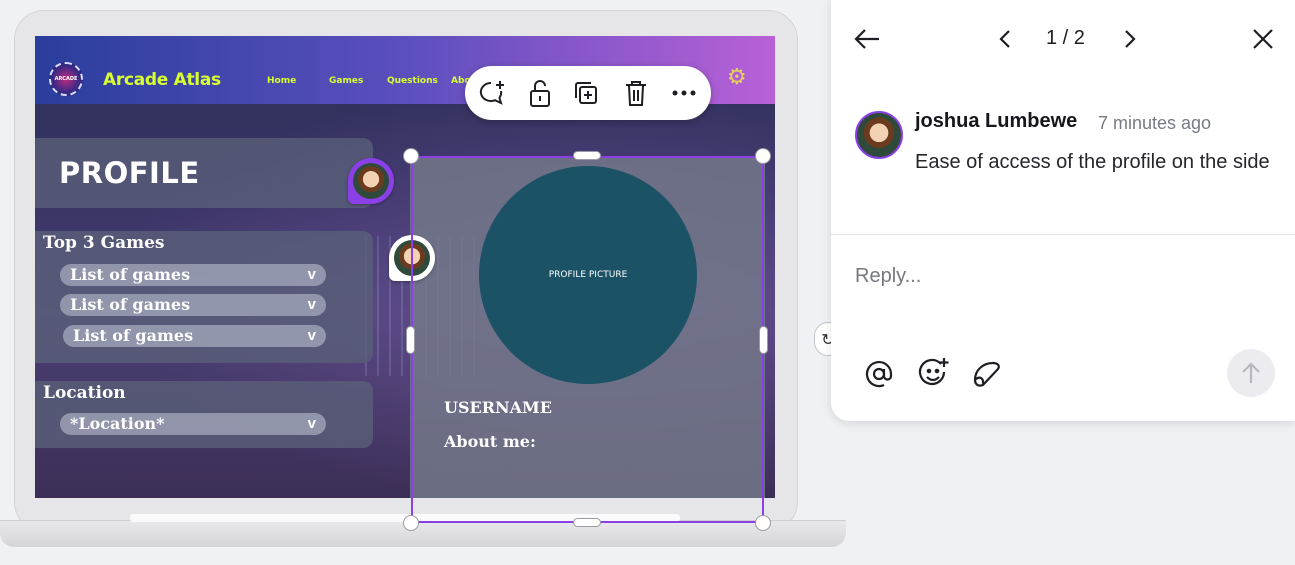 This screenshot has width=1295, height=565. I want to click on mention-icon, so click(879, 374).